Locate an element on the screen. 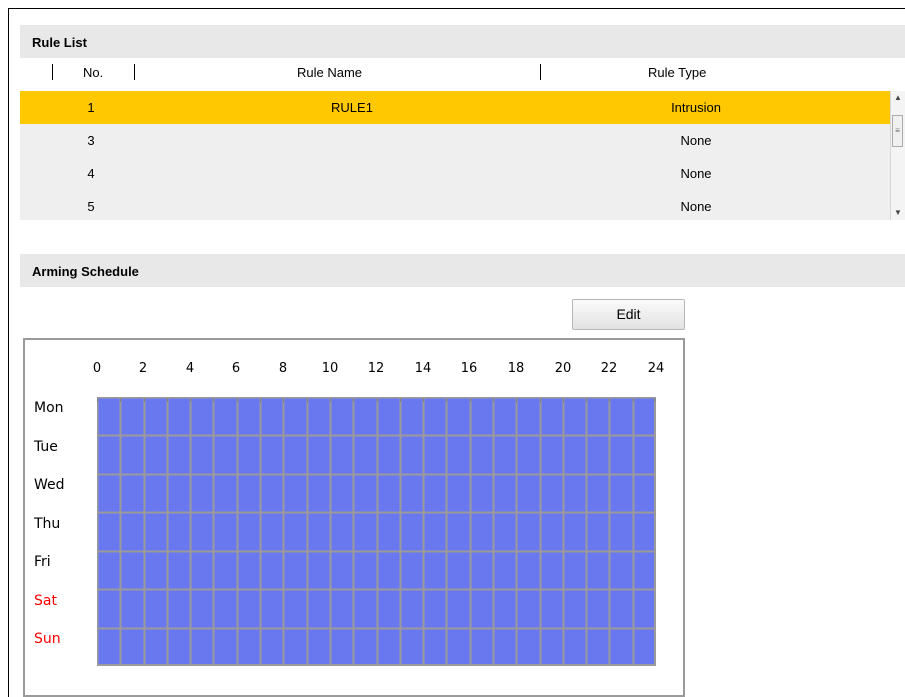  hour-label: 12 is located at coordinates (376, 368).